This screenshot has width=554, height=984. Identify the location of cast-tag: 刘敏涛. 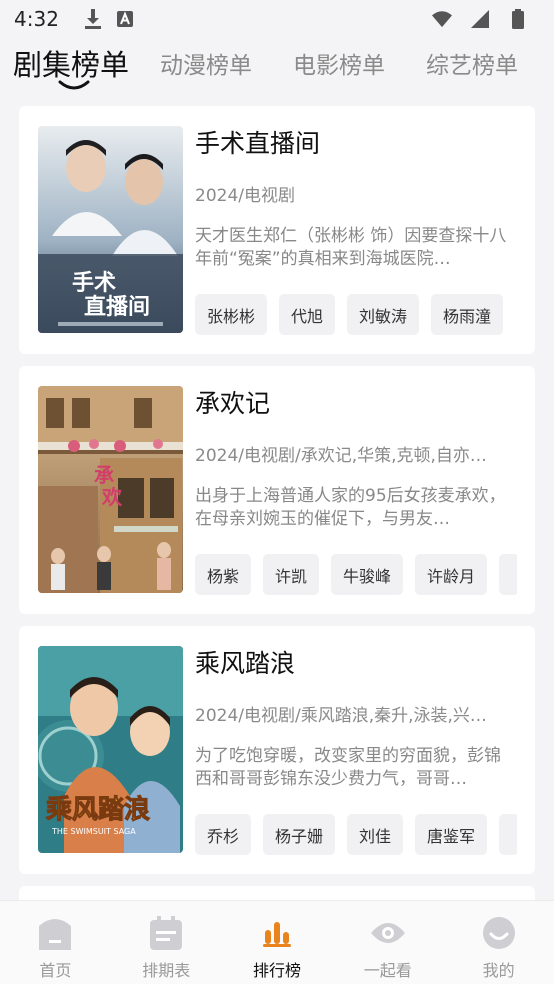
(383, 314).